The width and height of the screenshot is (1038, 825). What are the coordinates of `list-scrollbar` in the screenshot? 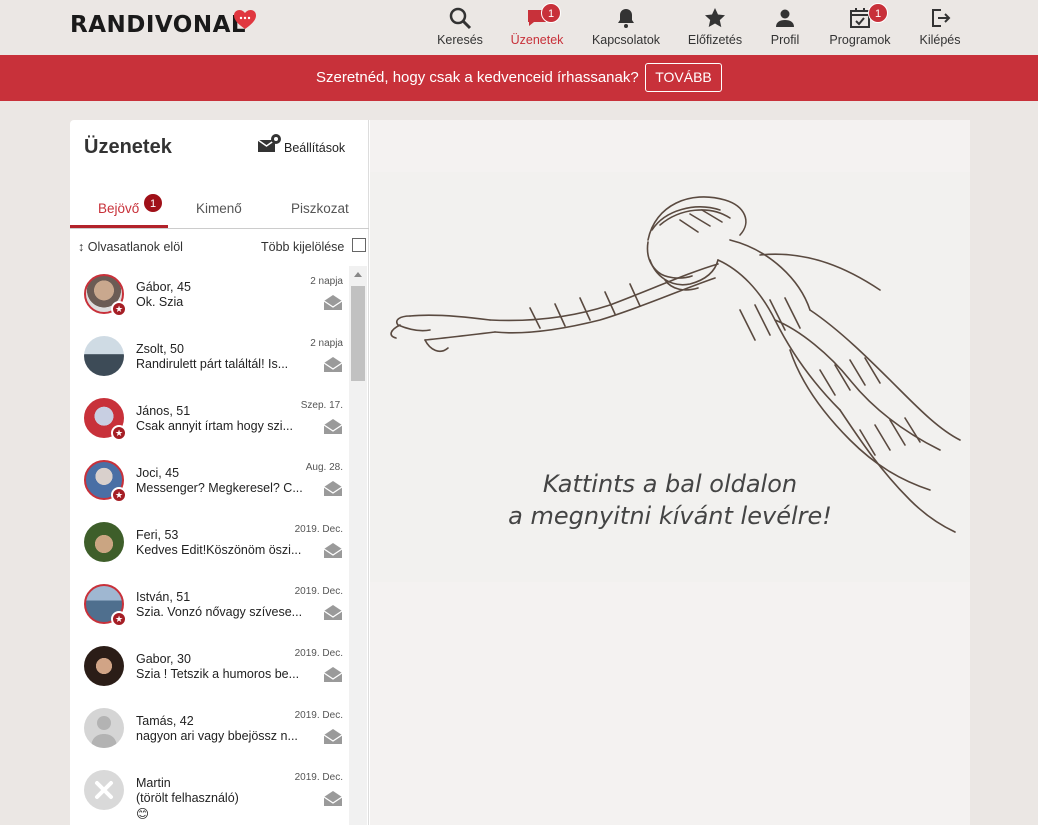 It's located at (358, 545).